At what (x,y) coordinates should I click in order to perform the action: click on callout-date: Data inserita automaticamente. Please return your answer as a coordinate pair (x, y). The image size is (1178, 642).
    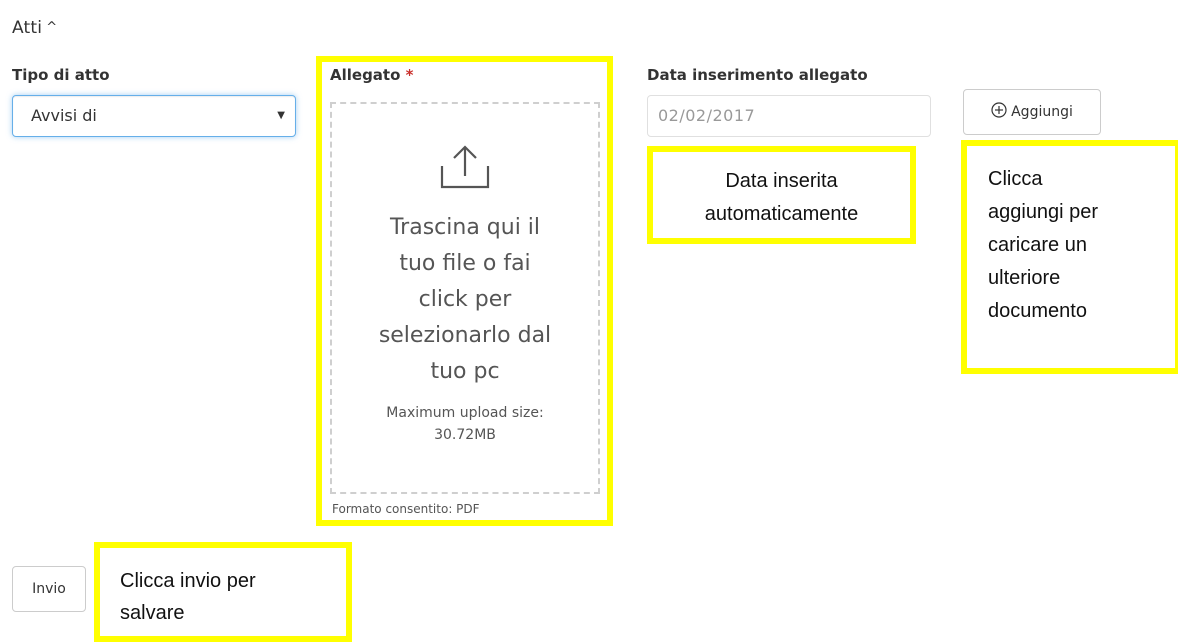
    Looking at the image, I should click on (781, 195).